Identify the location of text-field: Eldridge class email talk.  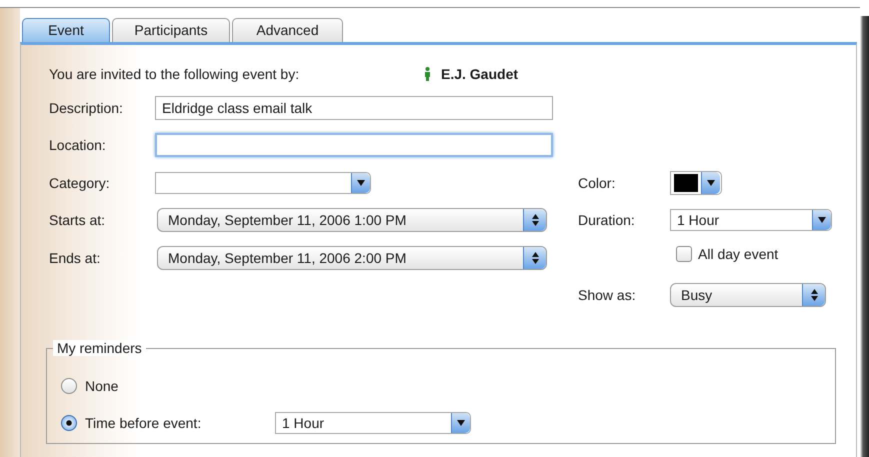
(354, 108).